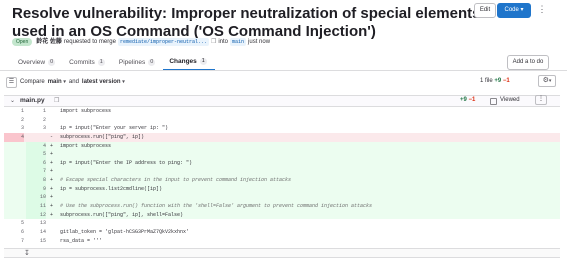  I want to click on tab-commits: Commits 1, so click(88, 63).